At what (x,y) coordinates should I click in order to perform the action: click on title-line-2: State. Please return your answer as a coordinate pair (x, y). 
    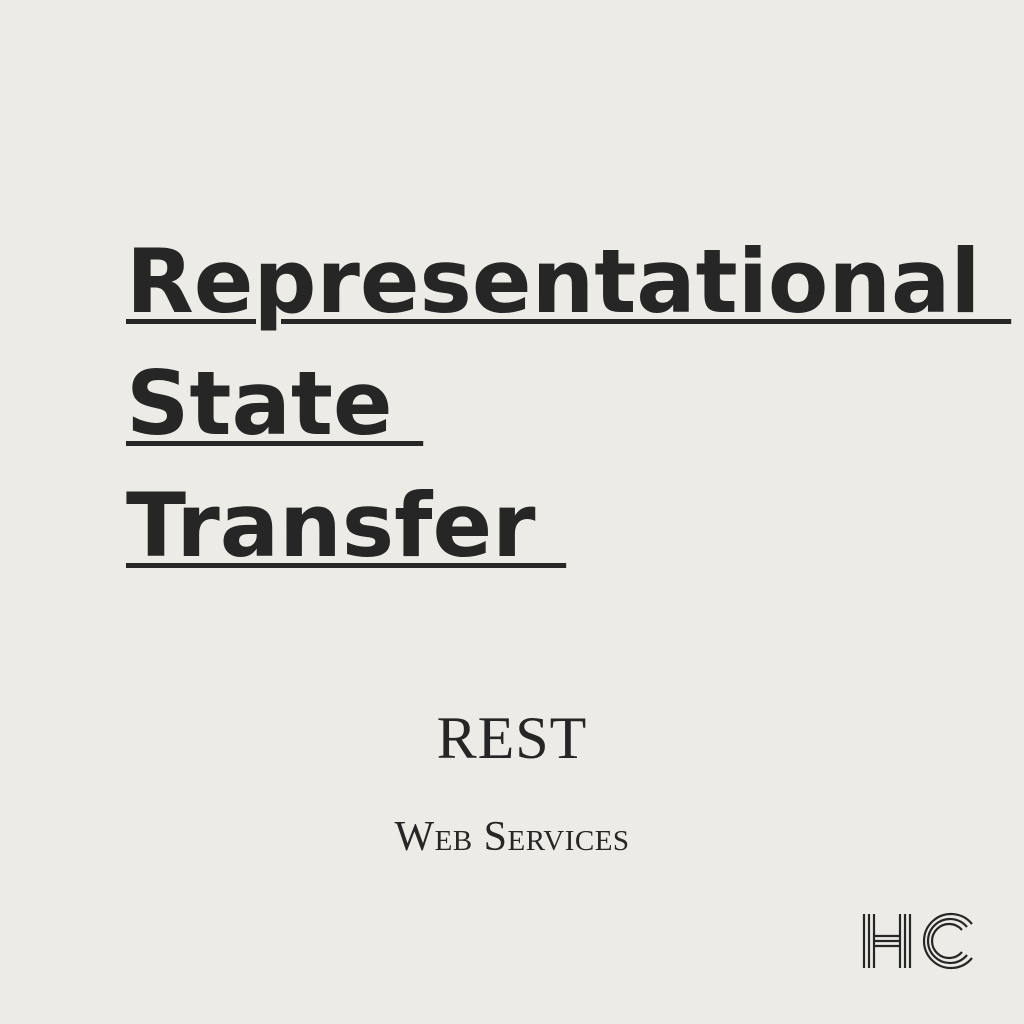
    Looking at the image, I should click on (275, 403).